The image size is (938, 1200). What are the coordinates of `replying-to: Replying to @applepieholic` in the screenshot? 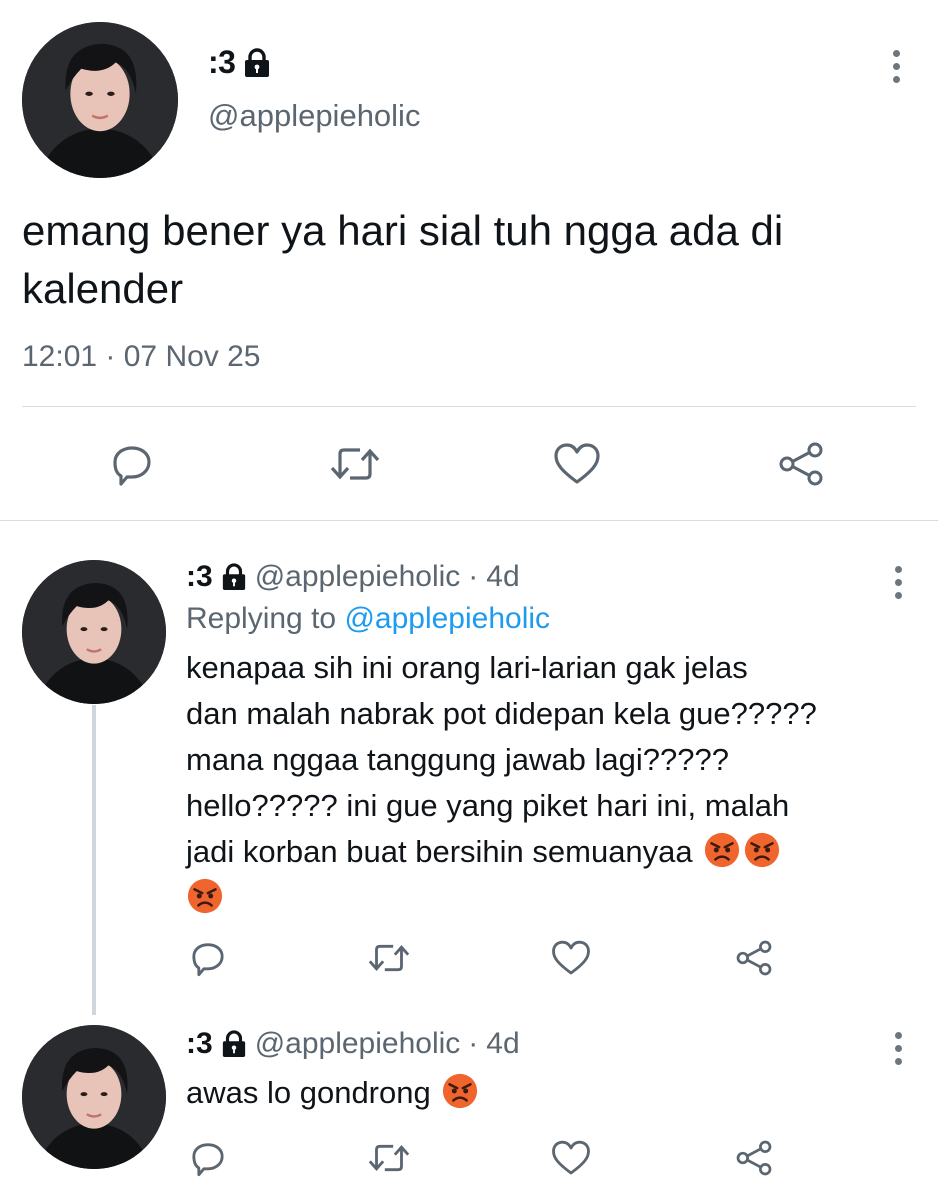 It's located at (368, 619).